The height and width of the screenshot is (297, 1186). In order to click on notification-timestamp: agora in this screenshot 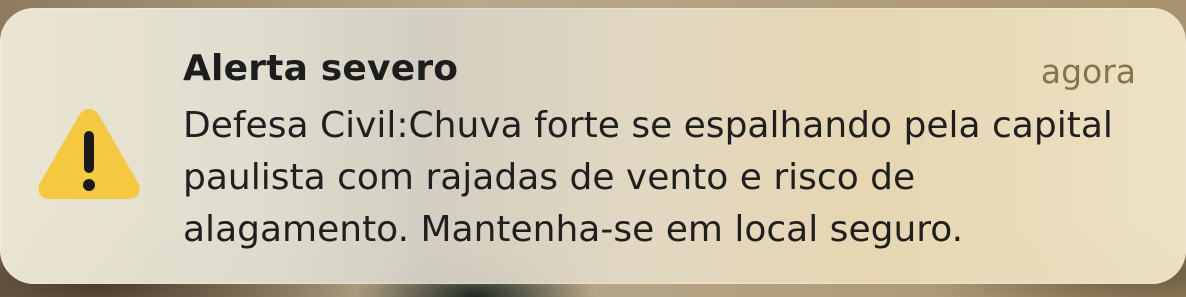, I will do `click(1088, 71)`.